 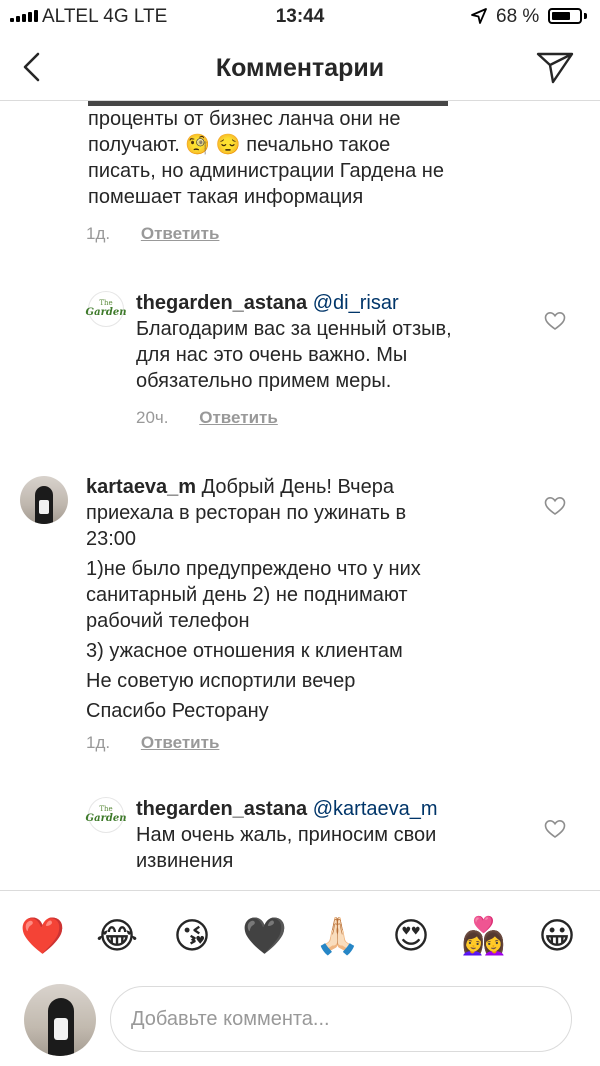 What do you see at coordinates (244, 651) in the screenshot?
I see `comment-line: 3) ужасное отношения к клиентам` at bounding box center [244, 651].